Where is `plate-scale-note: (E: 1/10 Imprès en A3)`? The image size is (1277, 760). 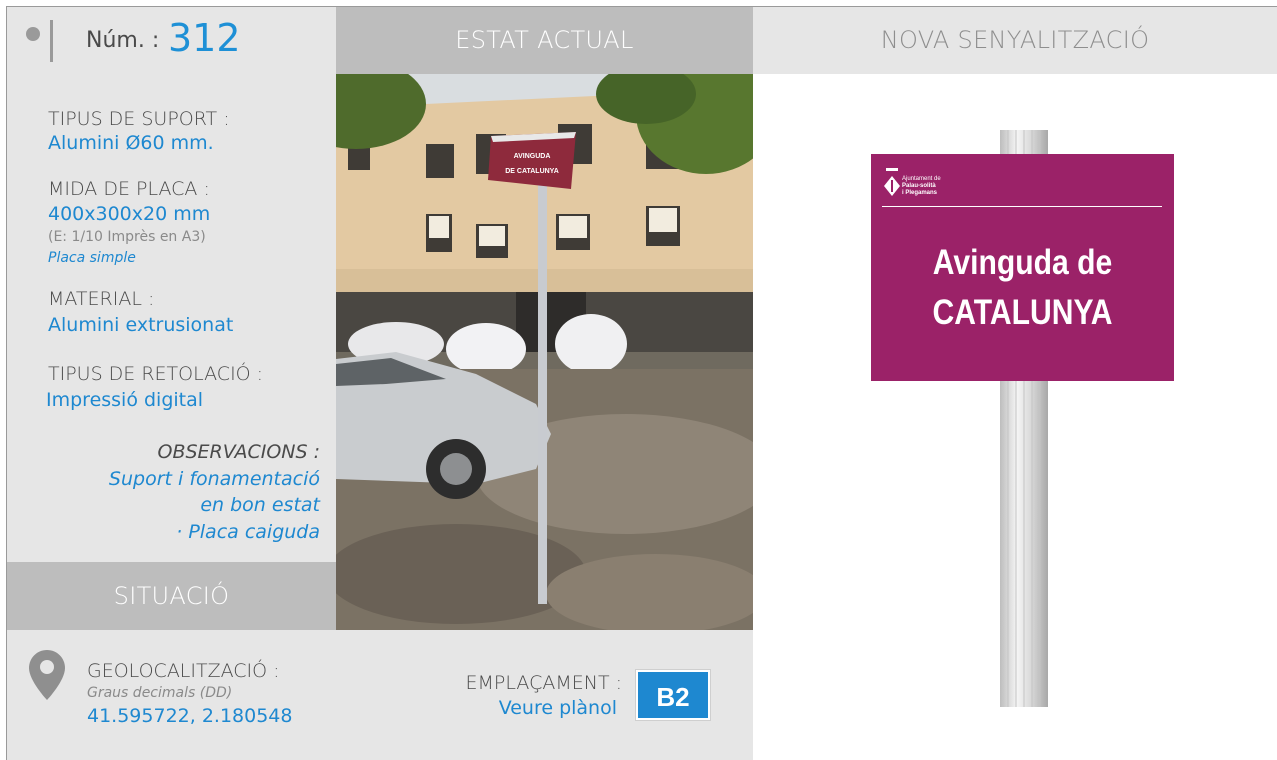 plate-scale-note: (E: 1/10 Imprès en A3) is located at coordinates (127, 237).